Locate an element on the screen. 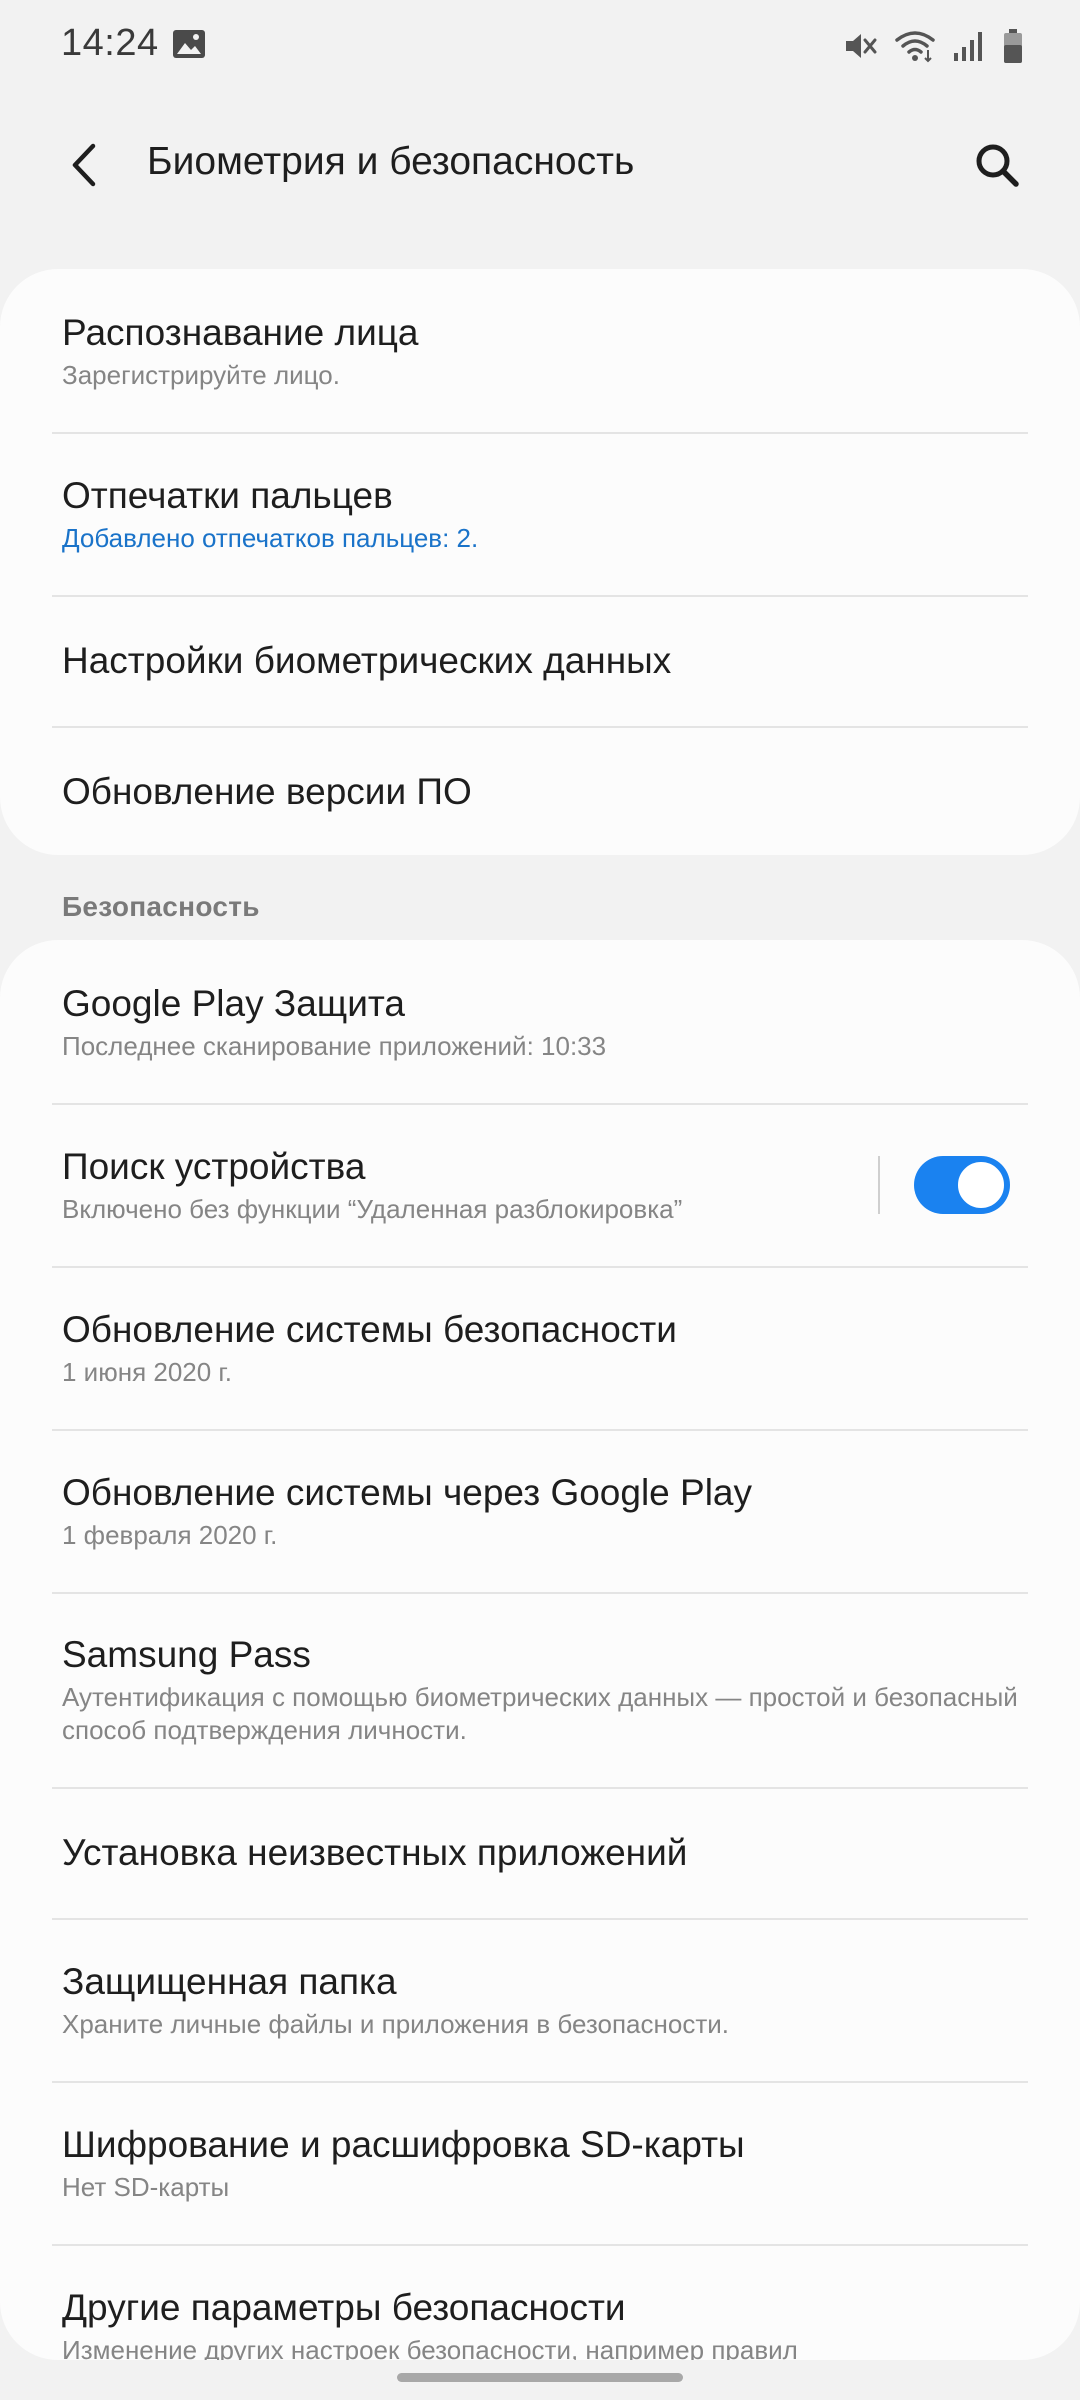  status-time: 14:24 is located at coordinates (110, 43).